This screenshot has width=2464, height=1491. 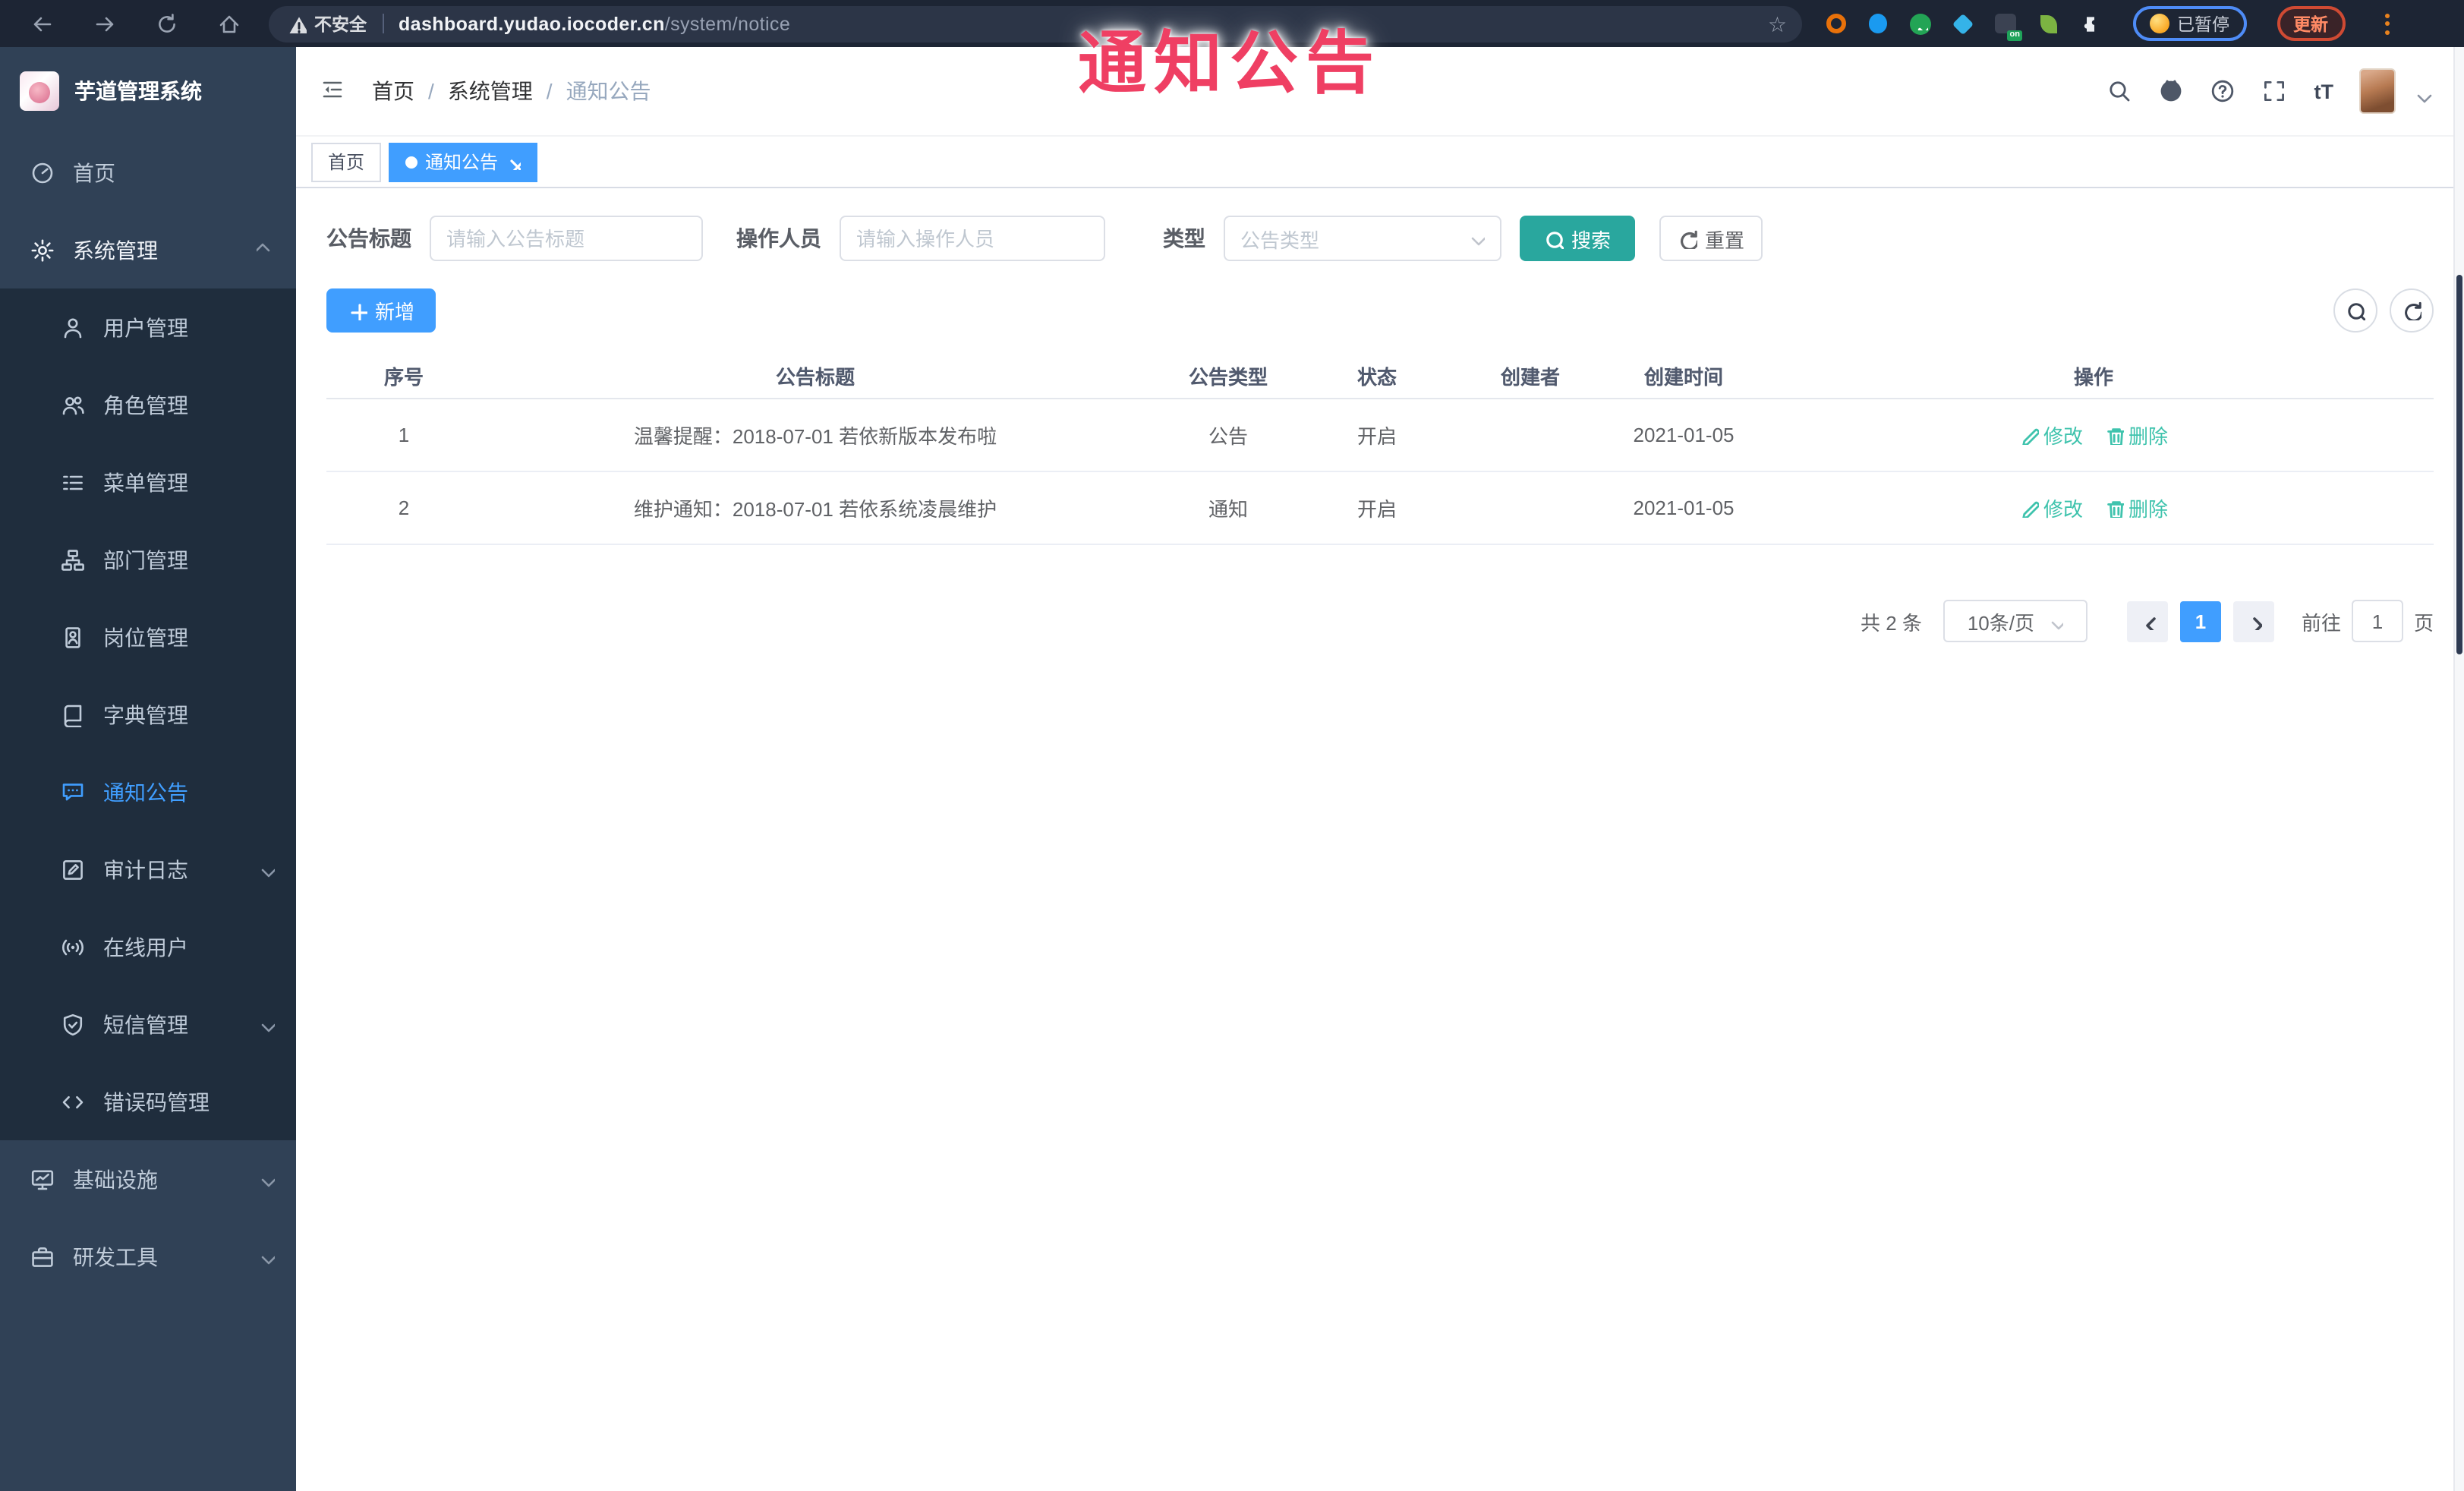 I want to click on column-header: 序号, so click(x=403, y=377).